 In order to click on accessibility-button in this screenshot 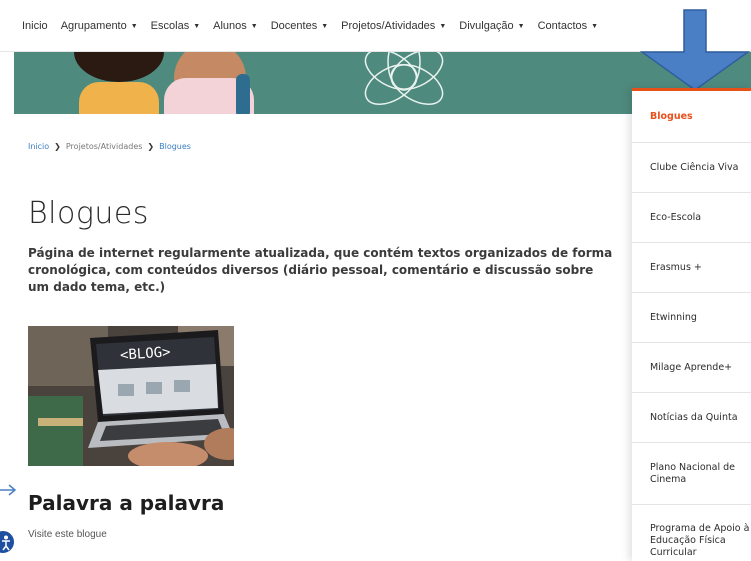, I will do `click(8, 542)`.